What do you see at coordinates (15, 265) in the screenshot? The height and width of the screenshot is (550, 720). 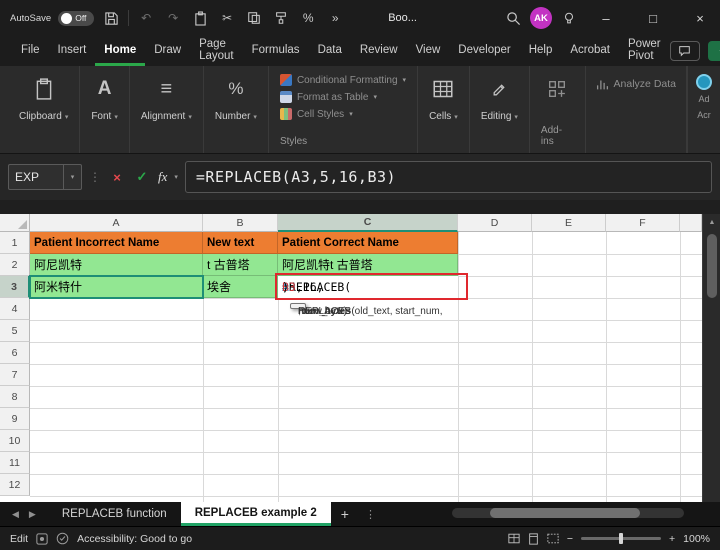 I see `row-header-2: 2` at bounding box center [15, 265].